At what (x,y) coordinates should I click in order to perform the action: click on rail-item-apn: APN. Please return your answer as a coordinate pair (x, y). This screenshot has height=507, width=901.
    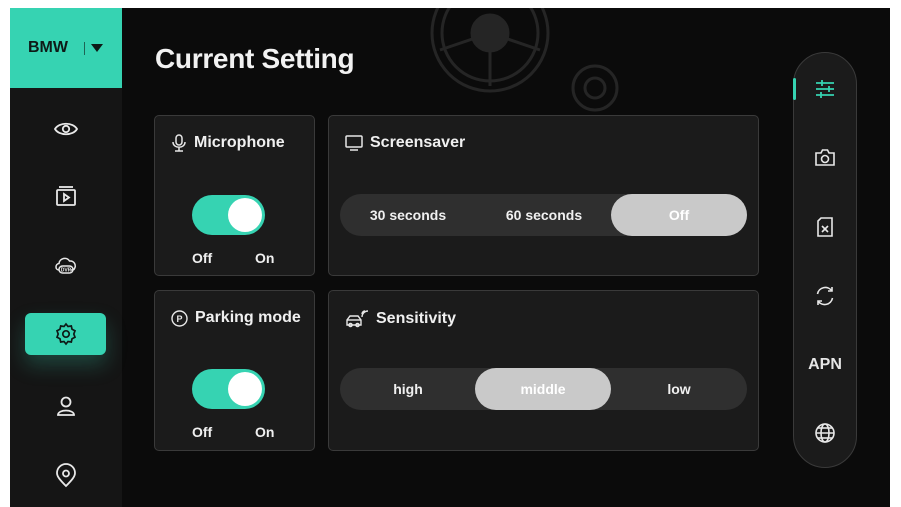
    Looking at the image, I should click on (825, 365).